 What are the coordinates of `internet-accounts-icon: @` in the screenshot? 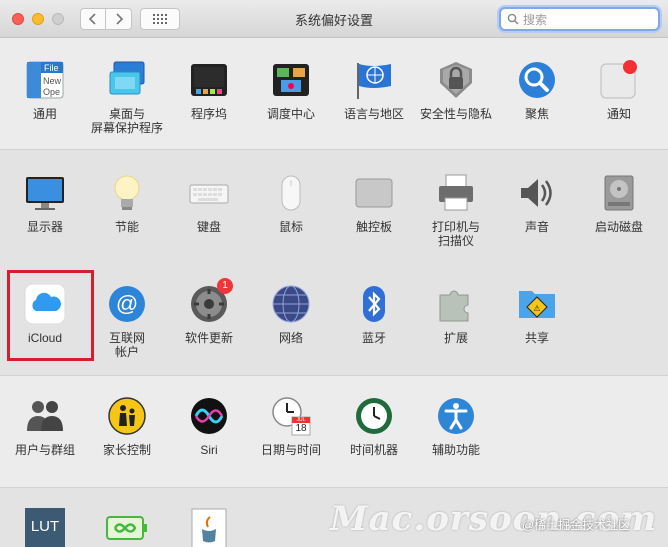 It's located at (127, 304).